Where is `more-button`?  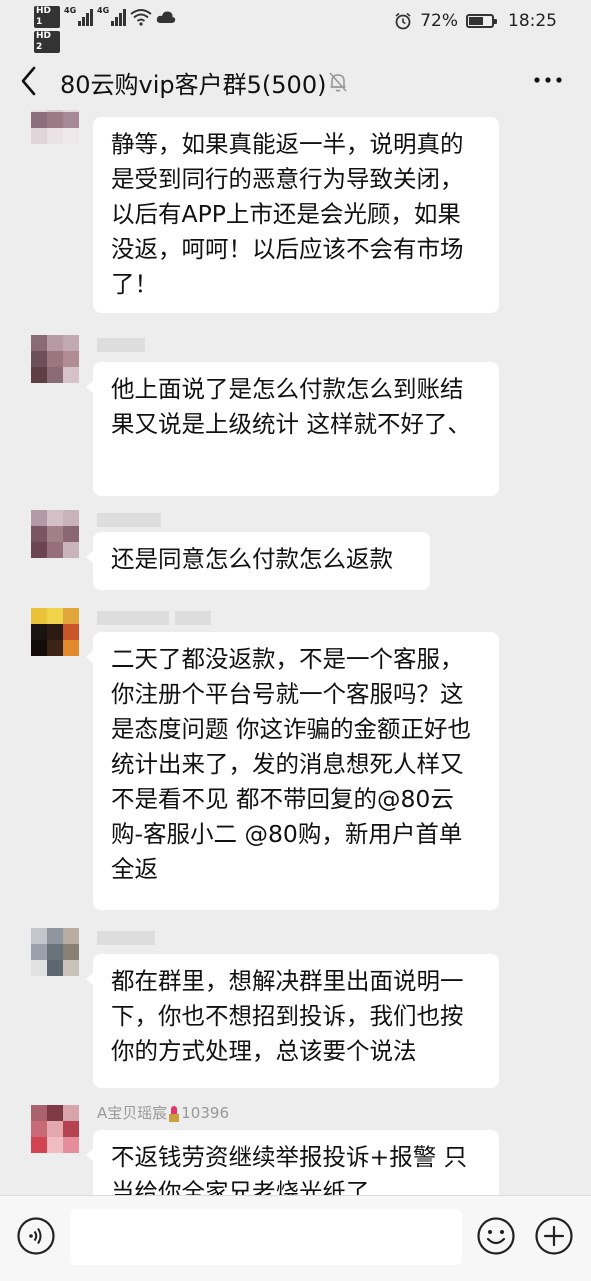 more-button is located at coordinates (548, 80).